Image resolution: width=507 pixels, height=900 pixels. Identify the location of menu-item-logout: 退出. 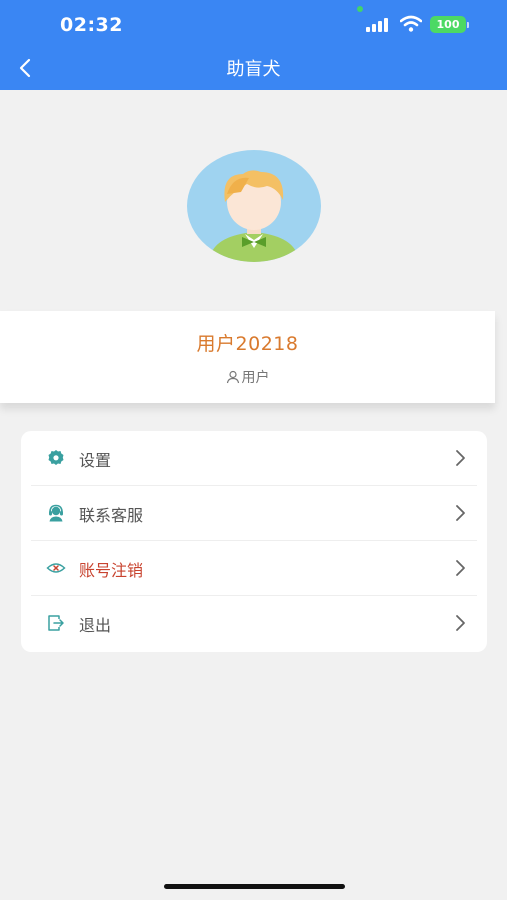
(254, 623).